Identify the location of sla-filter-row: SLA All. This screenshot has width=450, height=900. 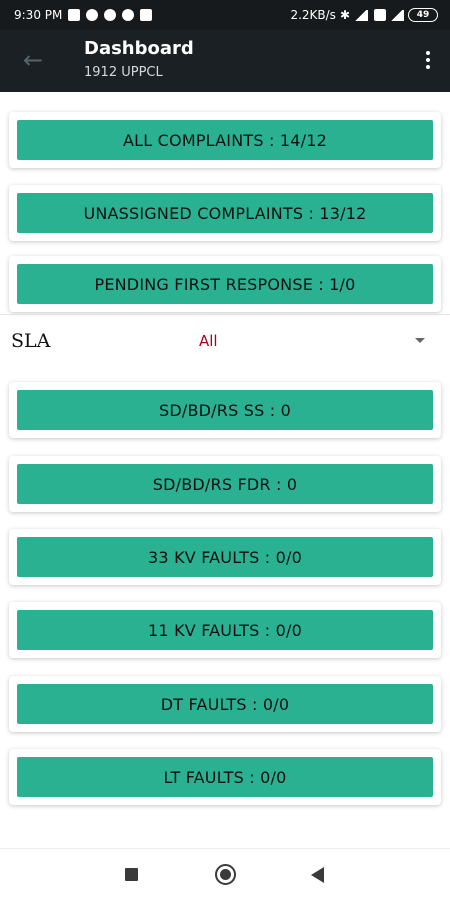
(225, 341).